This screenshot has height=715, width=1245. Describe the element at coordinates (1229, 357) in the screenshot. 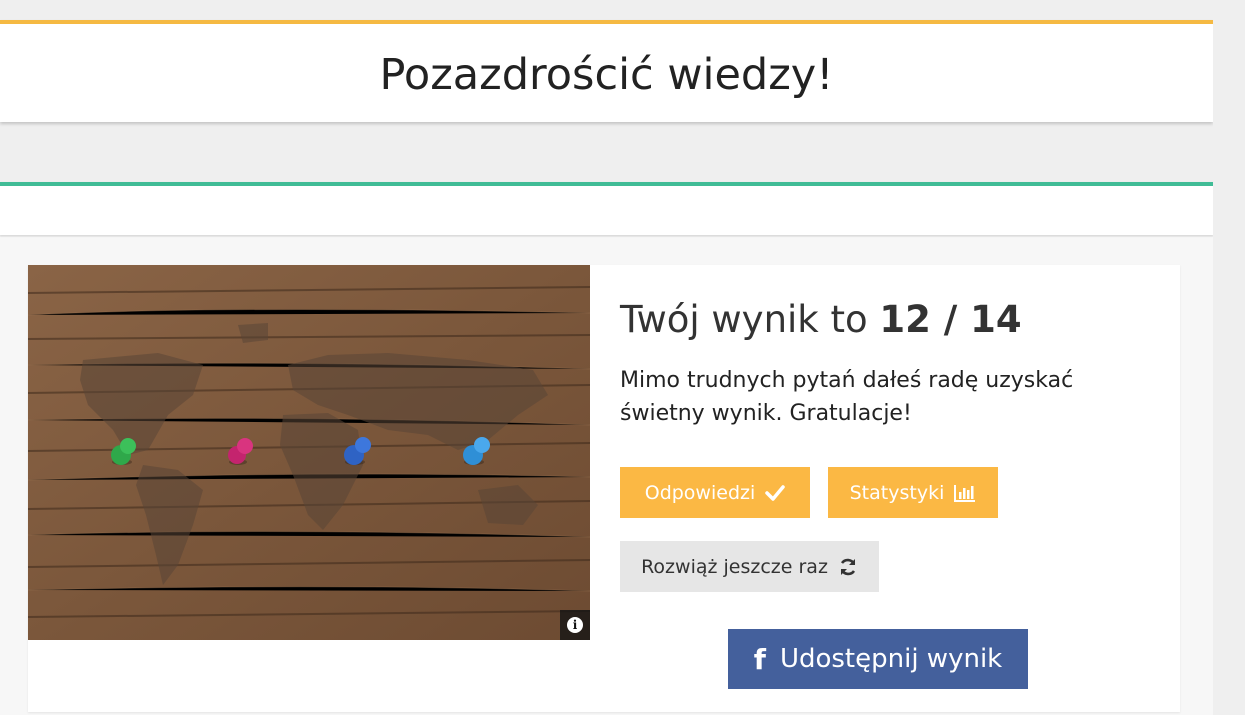

I see `page-margin` at that location.